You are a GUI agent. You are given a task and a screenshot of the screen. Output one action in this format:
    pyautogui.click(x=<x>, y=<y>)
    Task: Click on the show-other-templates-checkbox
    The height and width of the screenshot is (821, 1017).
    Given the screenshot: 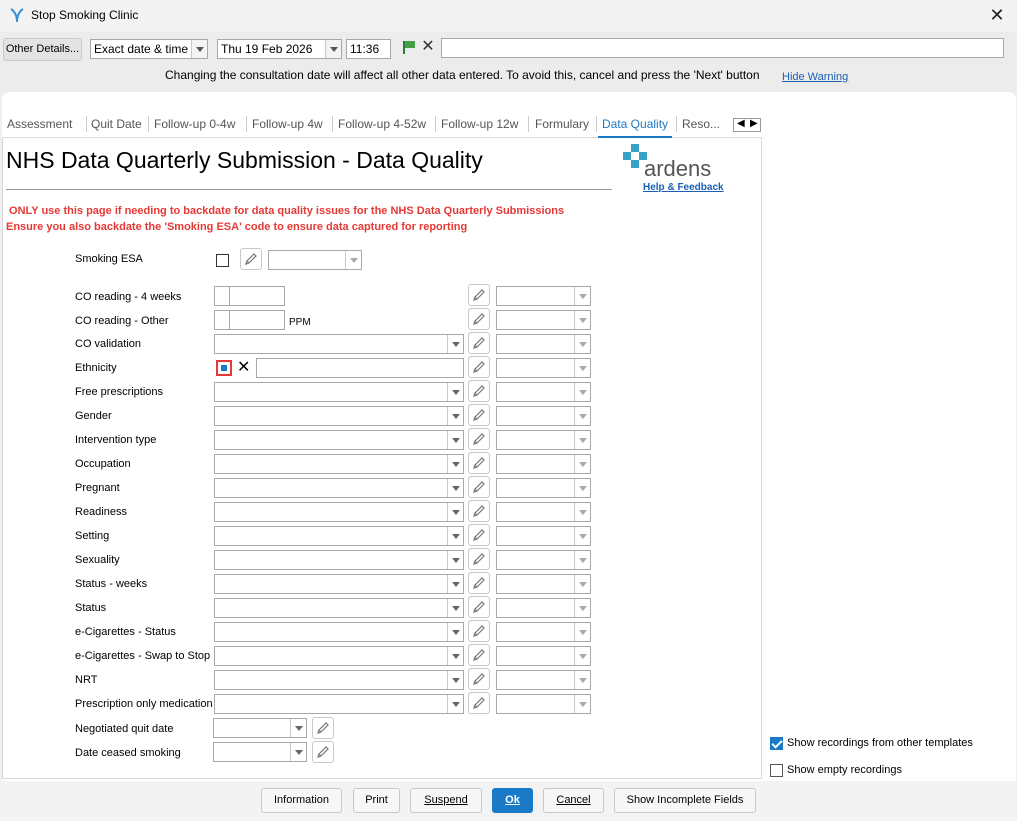 What is the action you would take?
    pyautogui.click(x=776, y=743)
    